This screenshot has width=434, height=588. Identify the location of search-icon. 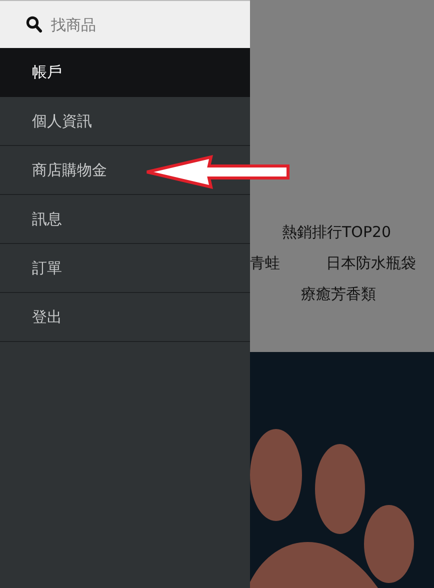
(34, 24).